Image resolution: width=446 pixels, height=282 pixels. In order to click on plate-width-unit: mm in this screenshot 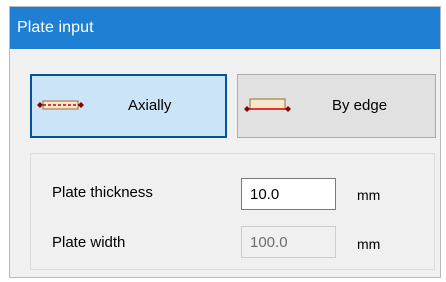, I will do `click(369, 244)`.